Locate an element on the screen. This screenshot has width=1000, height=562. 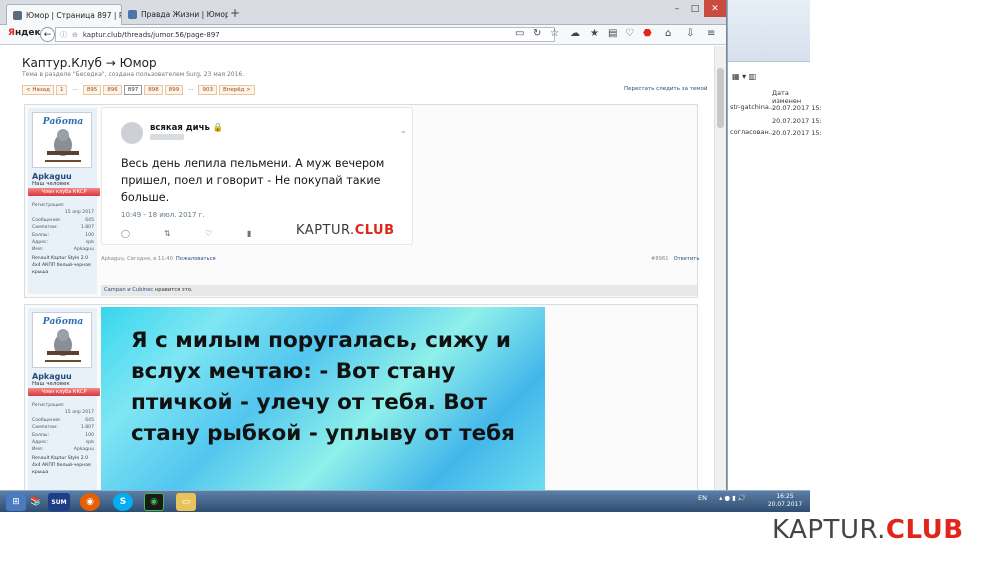
minimize-button: – is located at coordinates (677, 8).